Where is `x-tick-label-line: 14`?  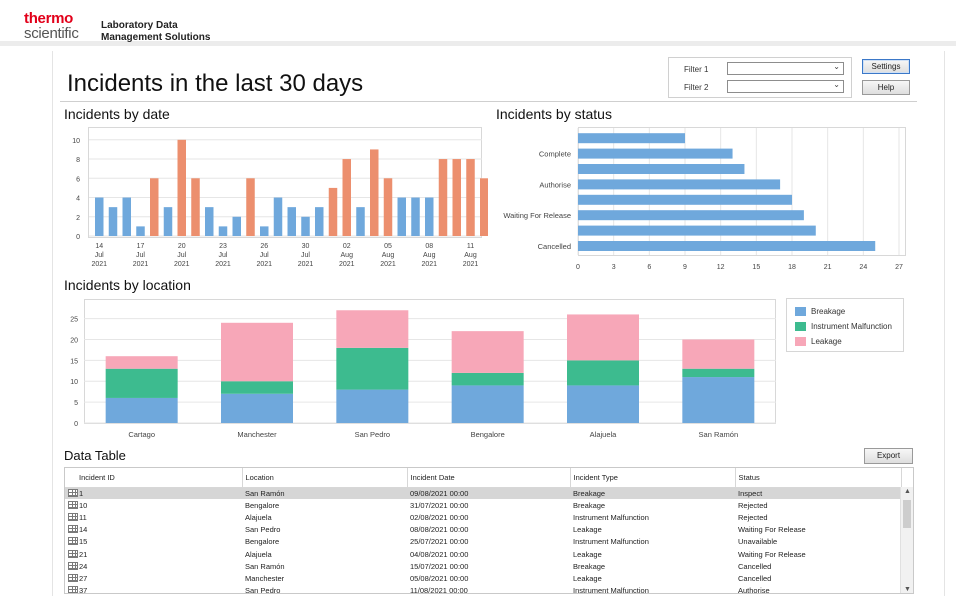 x-tick-label-line: 14 is located at coordinates (99, 246).